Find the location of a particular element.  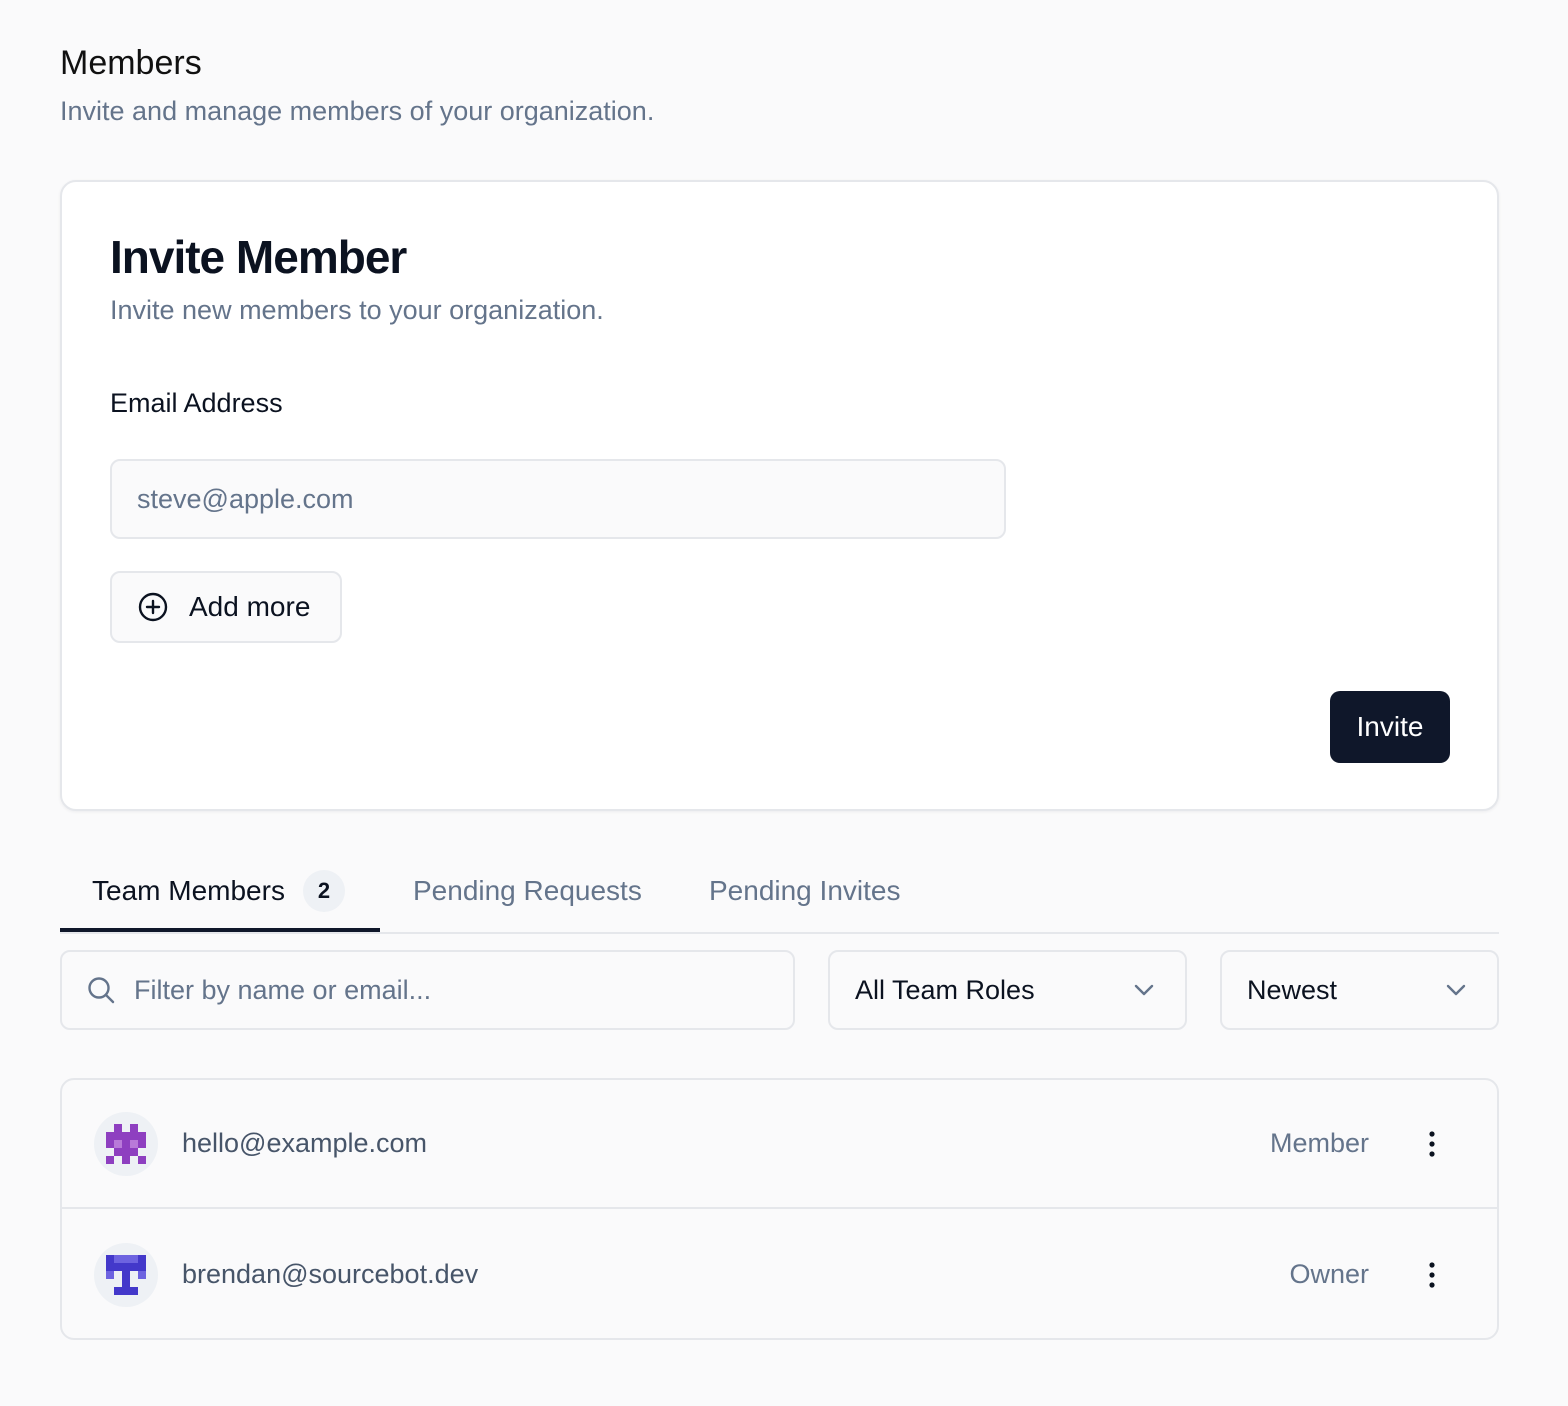

active-tab-indicator is located at coordinates (220, 930).